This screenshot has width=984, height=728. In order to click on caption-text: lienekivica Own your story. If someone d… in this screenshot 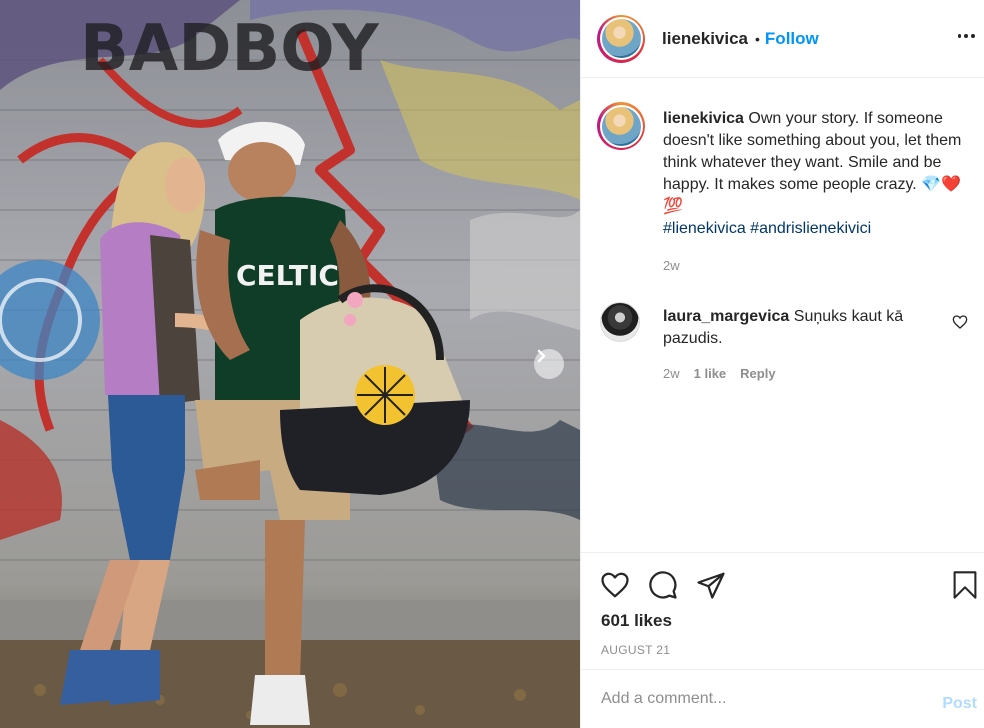, I will do `click(818, 174)`.